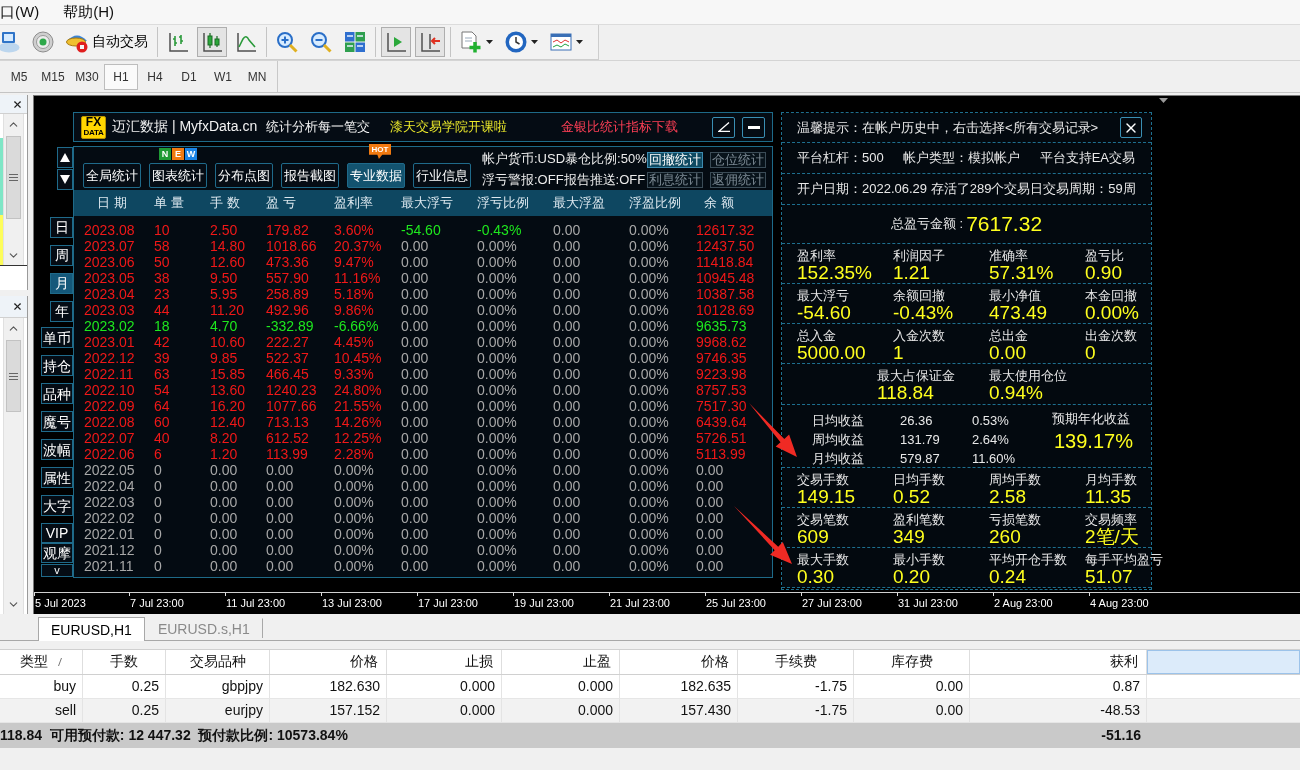 Image resolution: width=1300 pixels, height=770 pixels. Describe the element at coordinates (244, 175) in the screenshot. I see `tab: 分布点图` at that location.